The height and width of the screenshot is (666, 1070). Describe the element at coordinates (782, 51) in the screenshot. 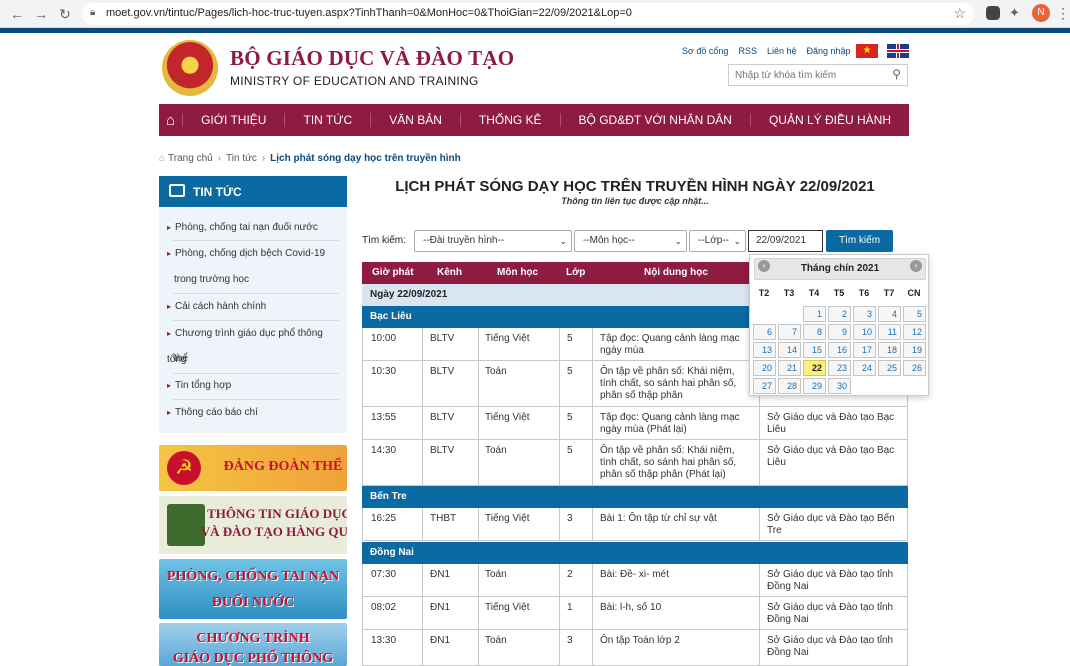

I see `contact-link: Liên hệ` at that location.